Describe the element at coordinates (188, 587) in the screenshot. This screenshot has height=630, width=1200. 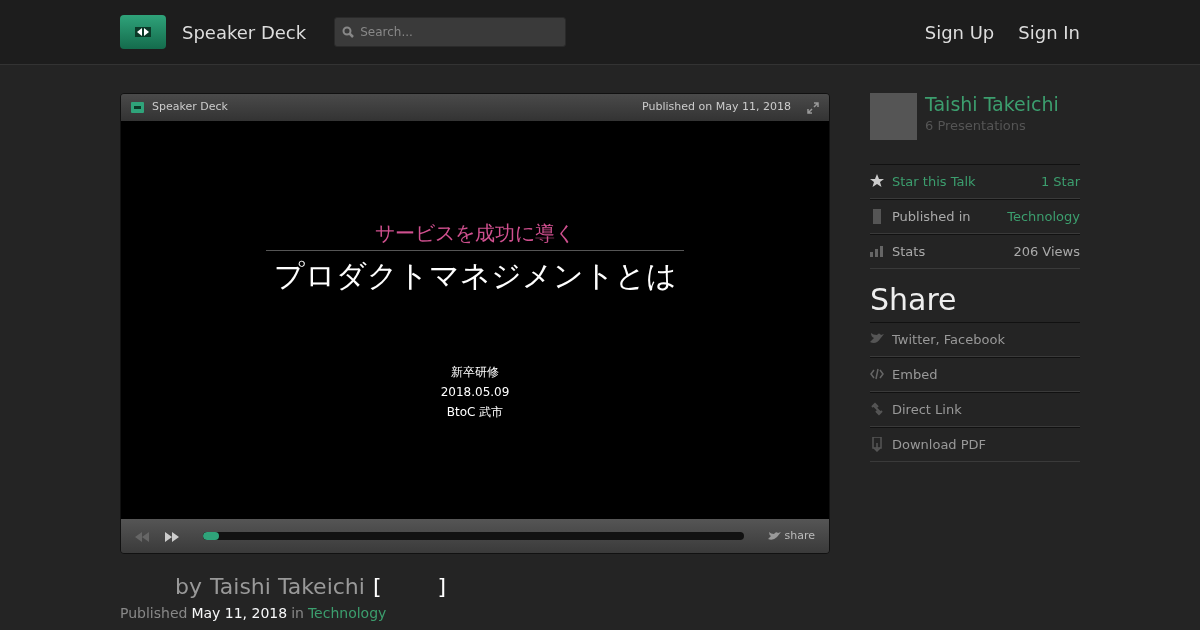
I see `by-label: by` at that location.